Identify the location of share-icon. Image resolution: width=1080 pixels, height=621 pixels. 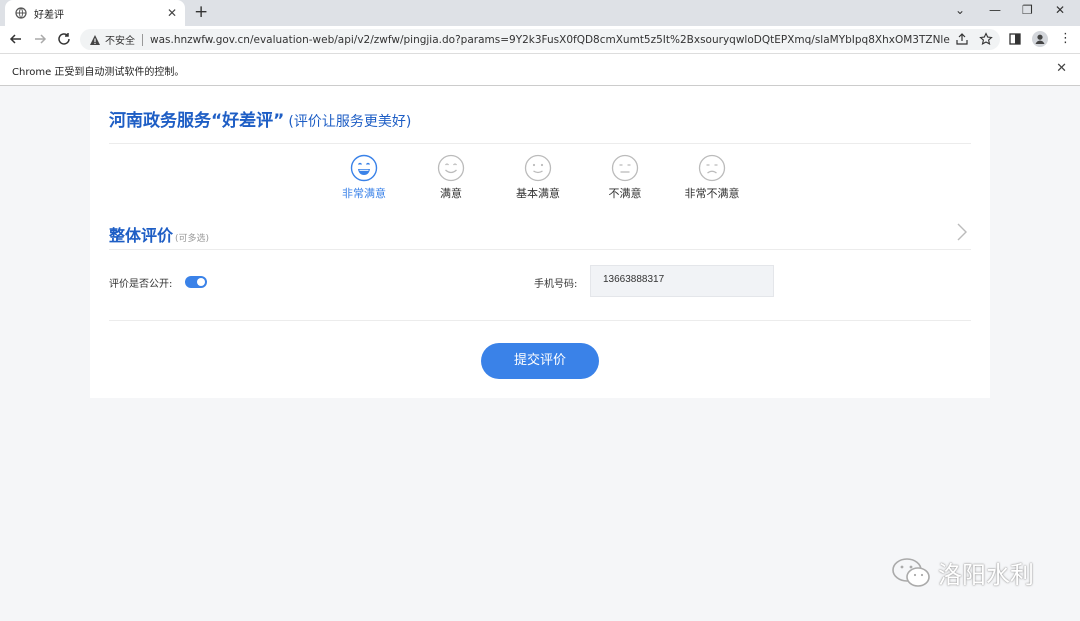
(962, 39).